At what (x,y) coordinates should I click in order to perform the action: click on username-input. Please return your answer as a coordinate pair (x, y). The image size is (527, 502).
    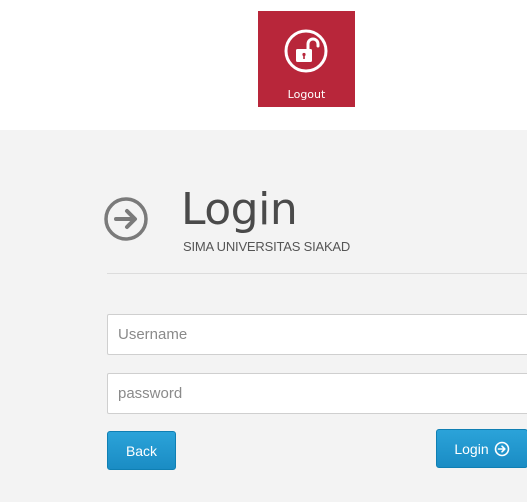
    Looking at the image, I should click on (317, 334).